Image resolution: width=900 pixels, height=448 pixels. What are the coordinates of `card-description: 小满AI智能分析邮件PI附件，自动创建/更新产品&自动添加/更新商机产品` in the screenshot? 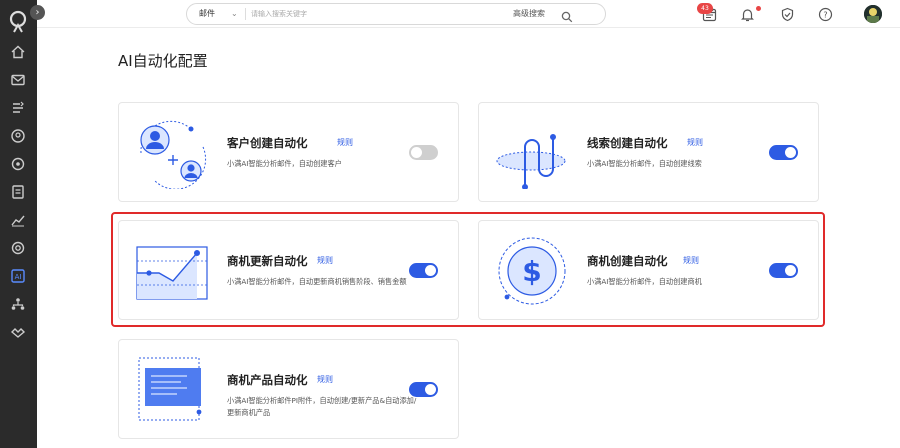 It's located at (322, 406).